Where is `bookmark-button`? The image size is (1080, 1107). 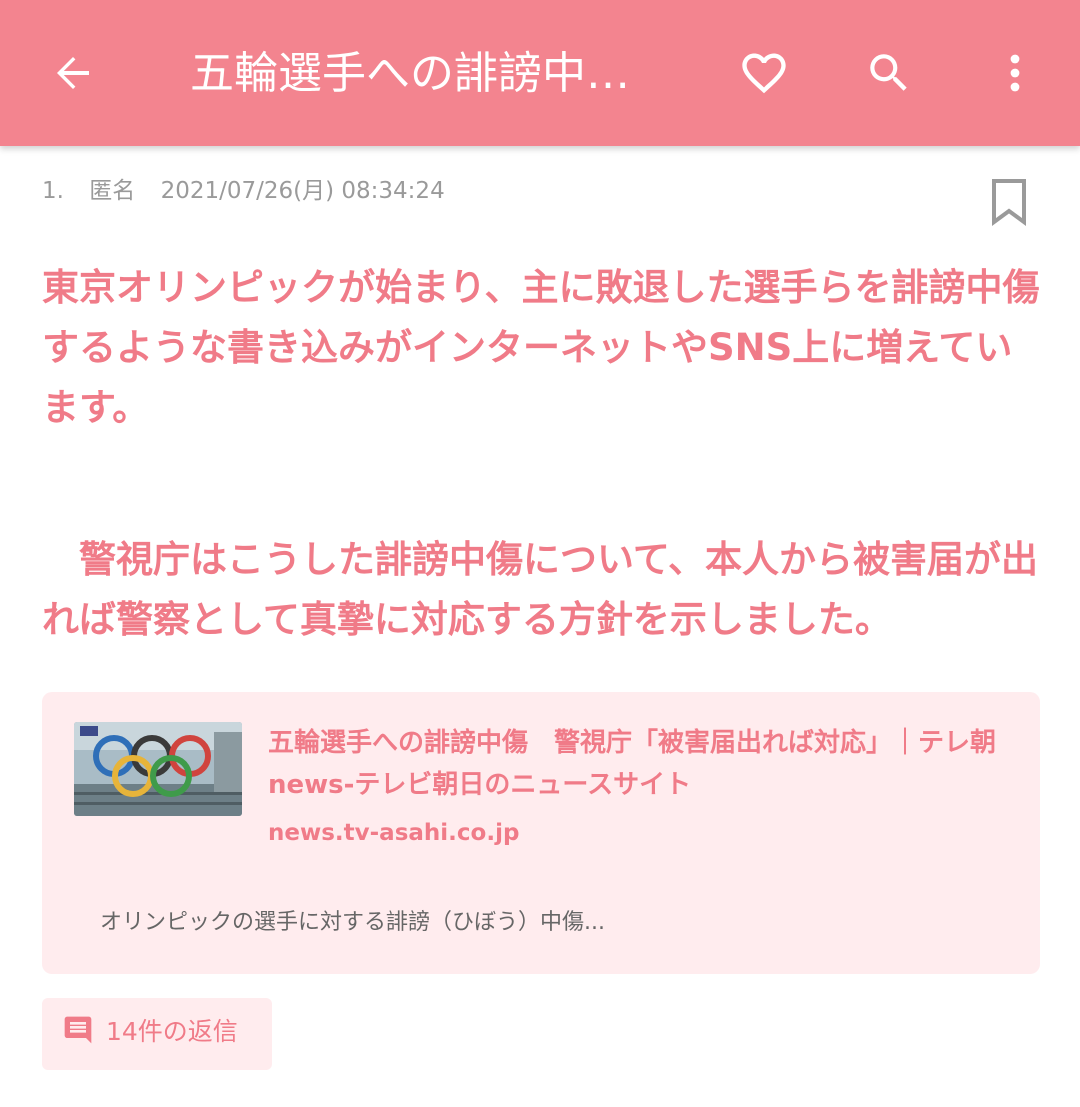 bookmark-button is located at coordinates (1009, 202).